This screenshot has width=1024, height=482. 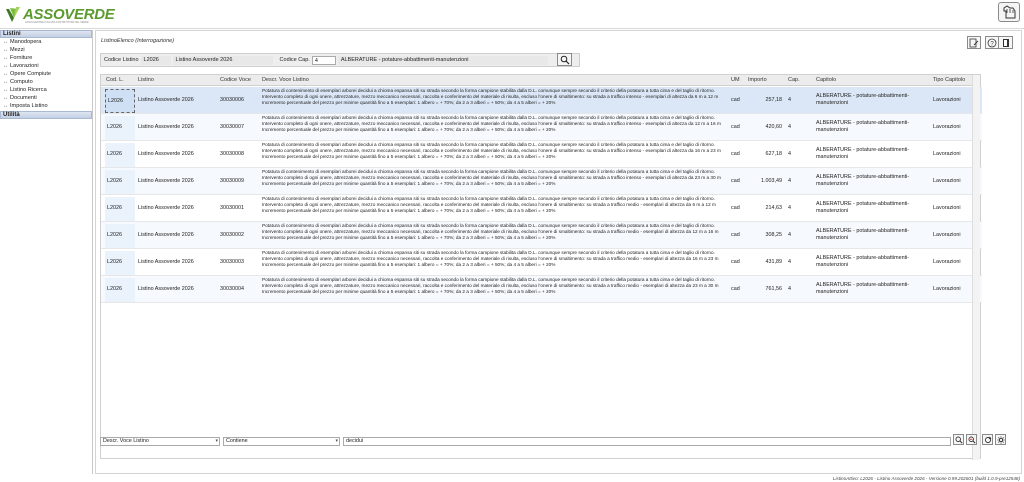 What do you see at coordinates (24, 66) in the screenshot?
I see `sidebar-item-label: Lavorazioni` at bounding box center [24, 66].